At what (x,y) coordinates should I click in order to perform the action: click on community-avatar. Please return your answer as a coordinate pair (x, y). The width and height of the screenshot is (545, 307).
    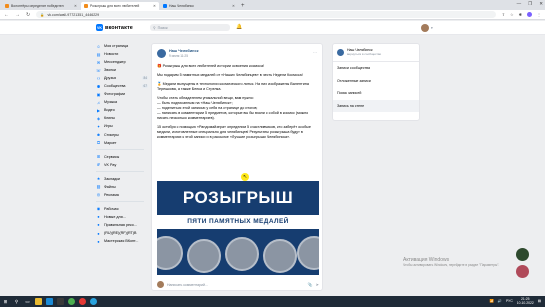
    Looking at the image, I should click on (161, 53).